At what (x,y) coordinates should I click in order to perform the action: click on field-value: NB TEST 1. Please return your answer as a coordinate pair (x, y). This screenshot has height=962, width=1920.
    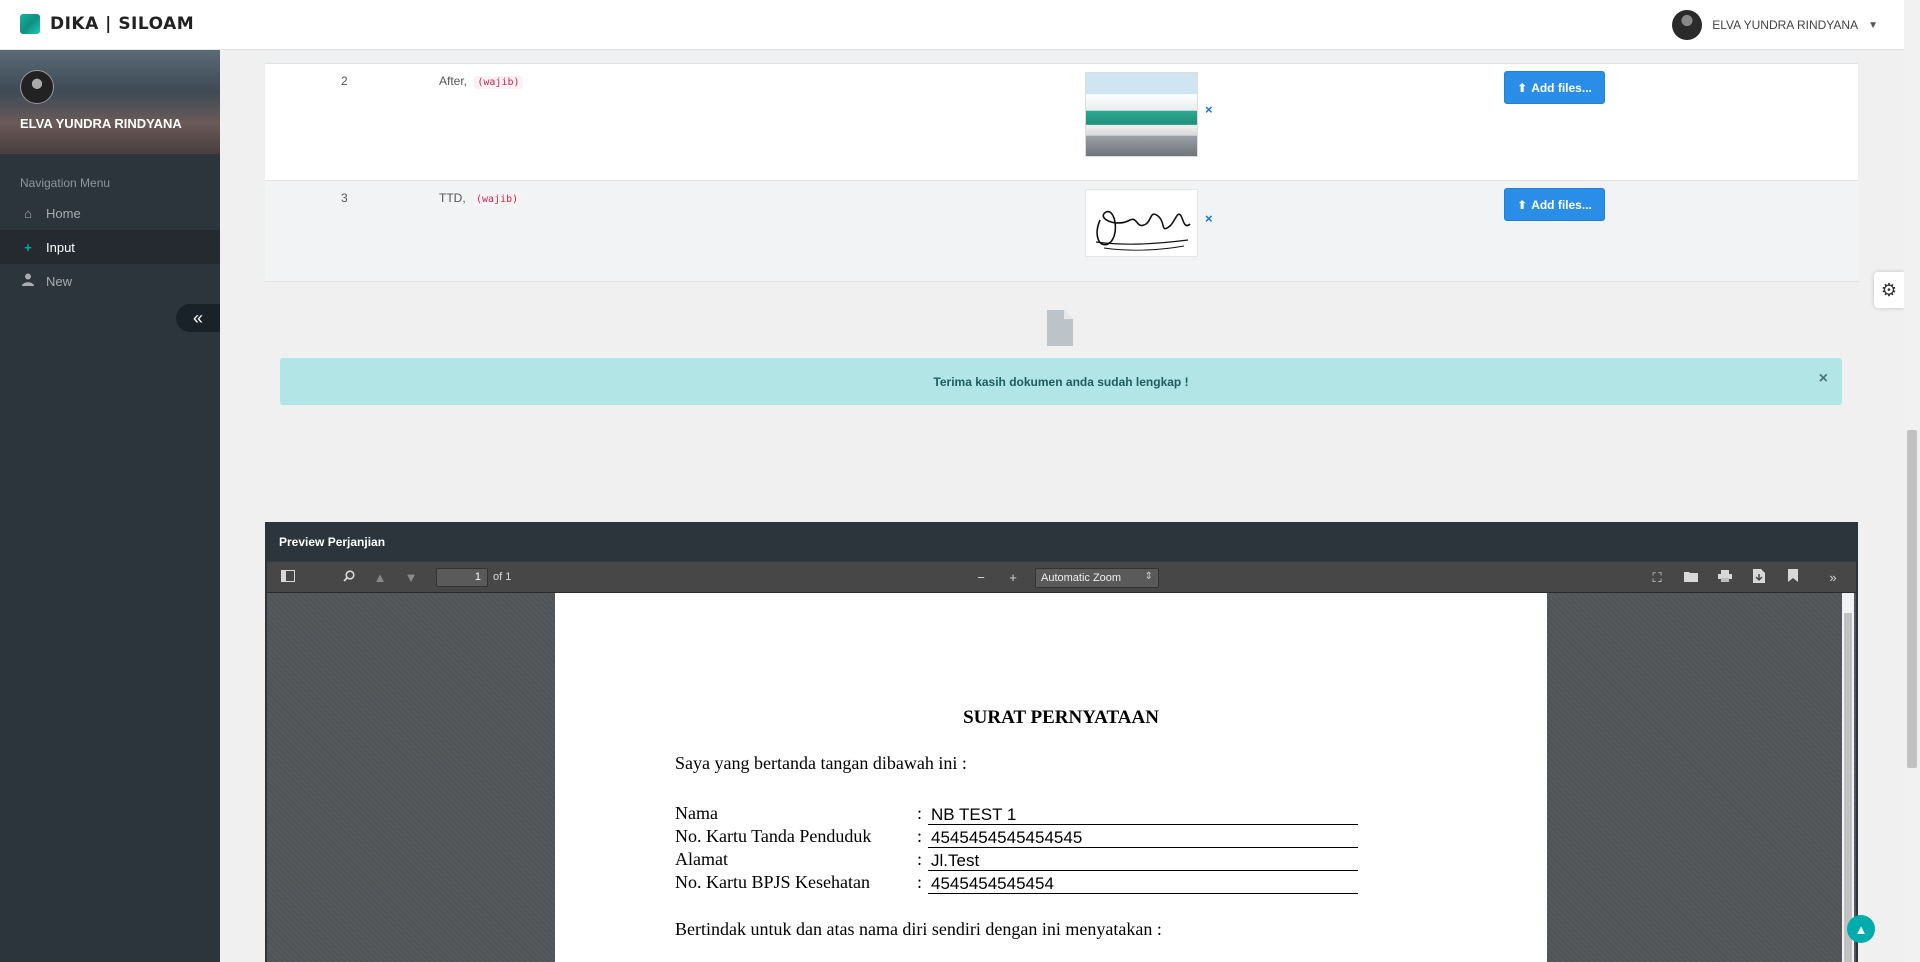
    Looking at the image, I should click on (1143, 814).